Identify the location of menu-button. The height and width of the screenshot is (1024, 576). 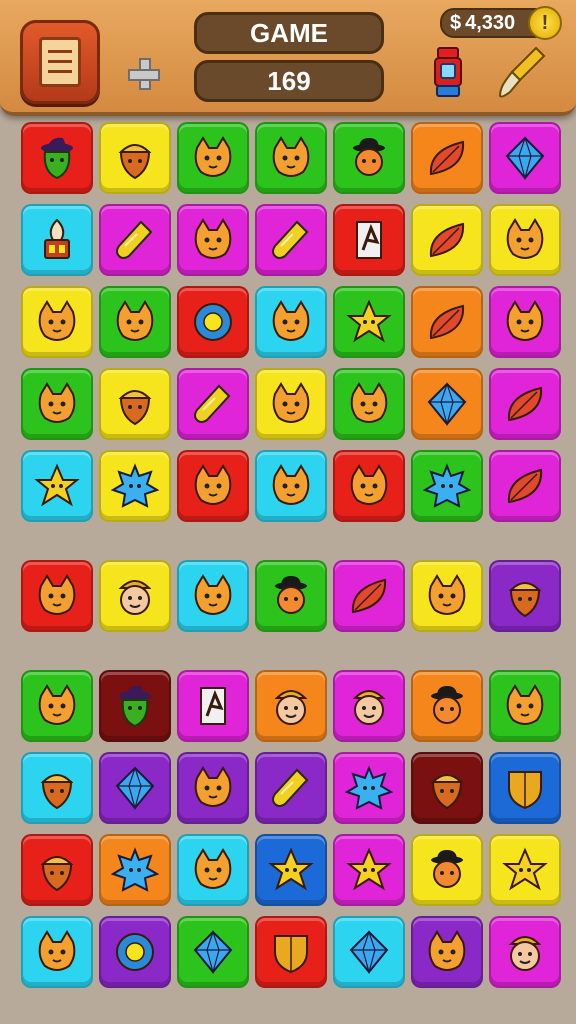
(60, 62).